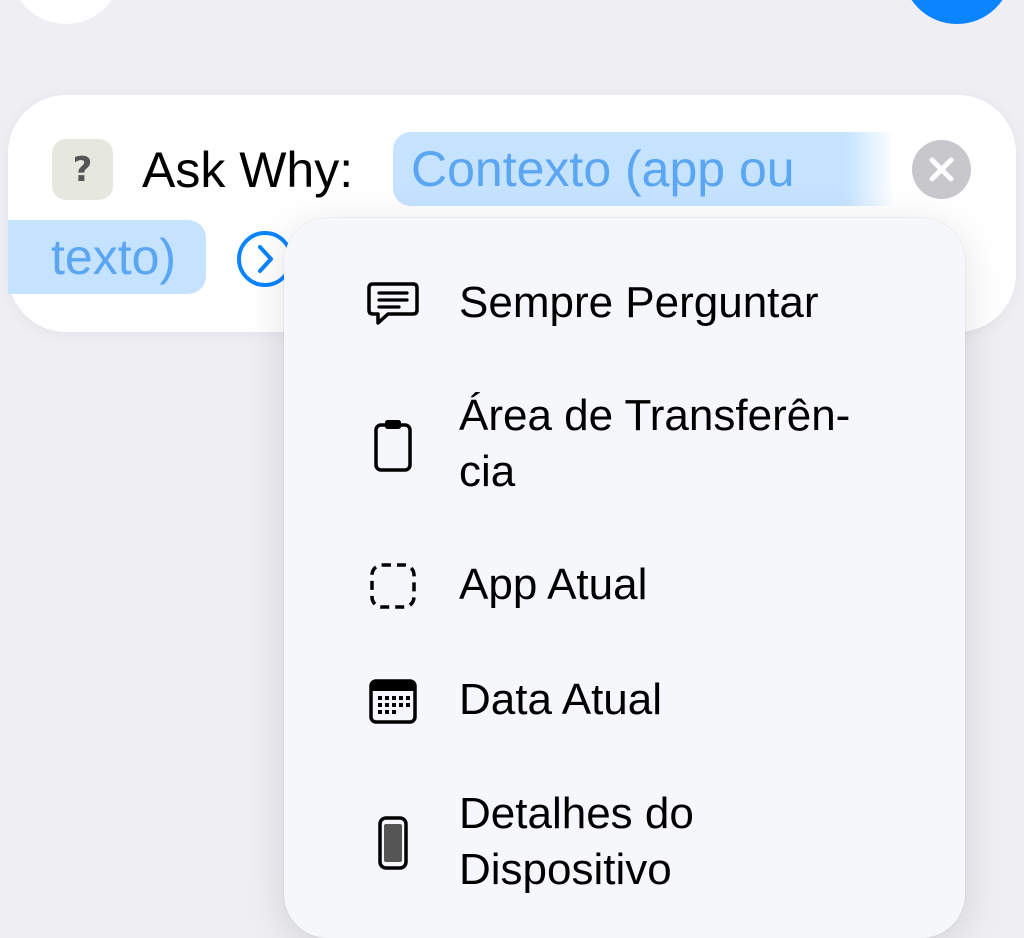  What do you see at coordinates (576, 841) in the screenshot?
I see `menu-item-label: Detalhes do Dispositivo` at bounding box center [576, 841].